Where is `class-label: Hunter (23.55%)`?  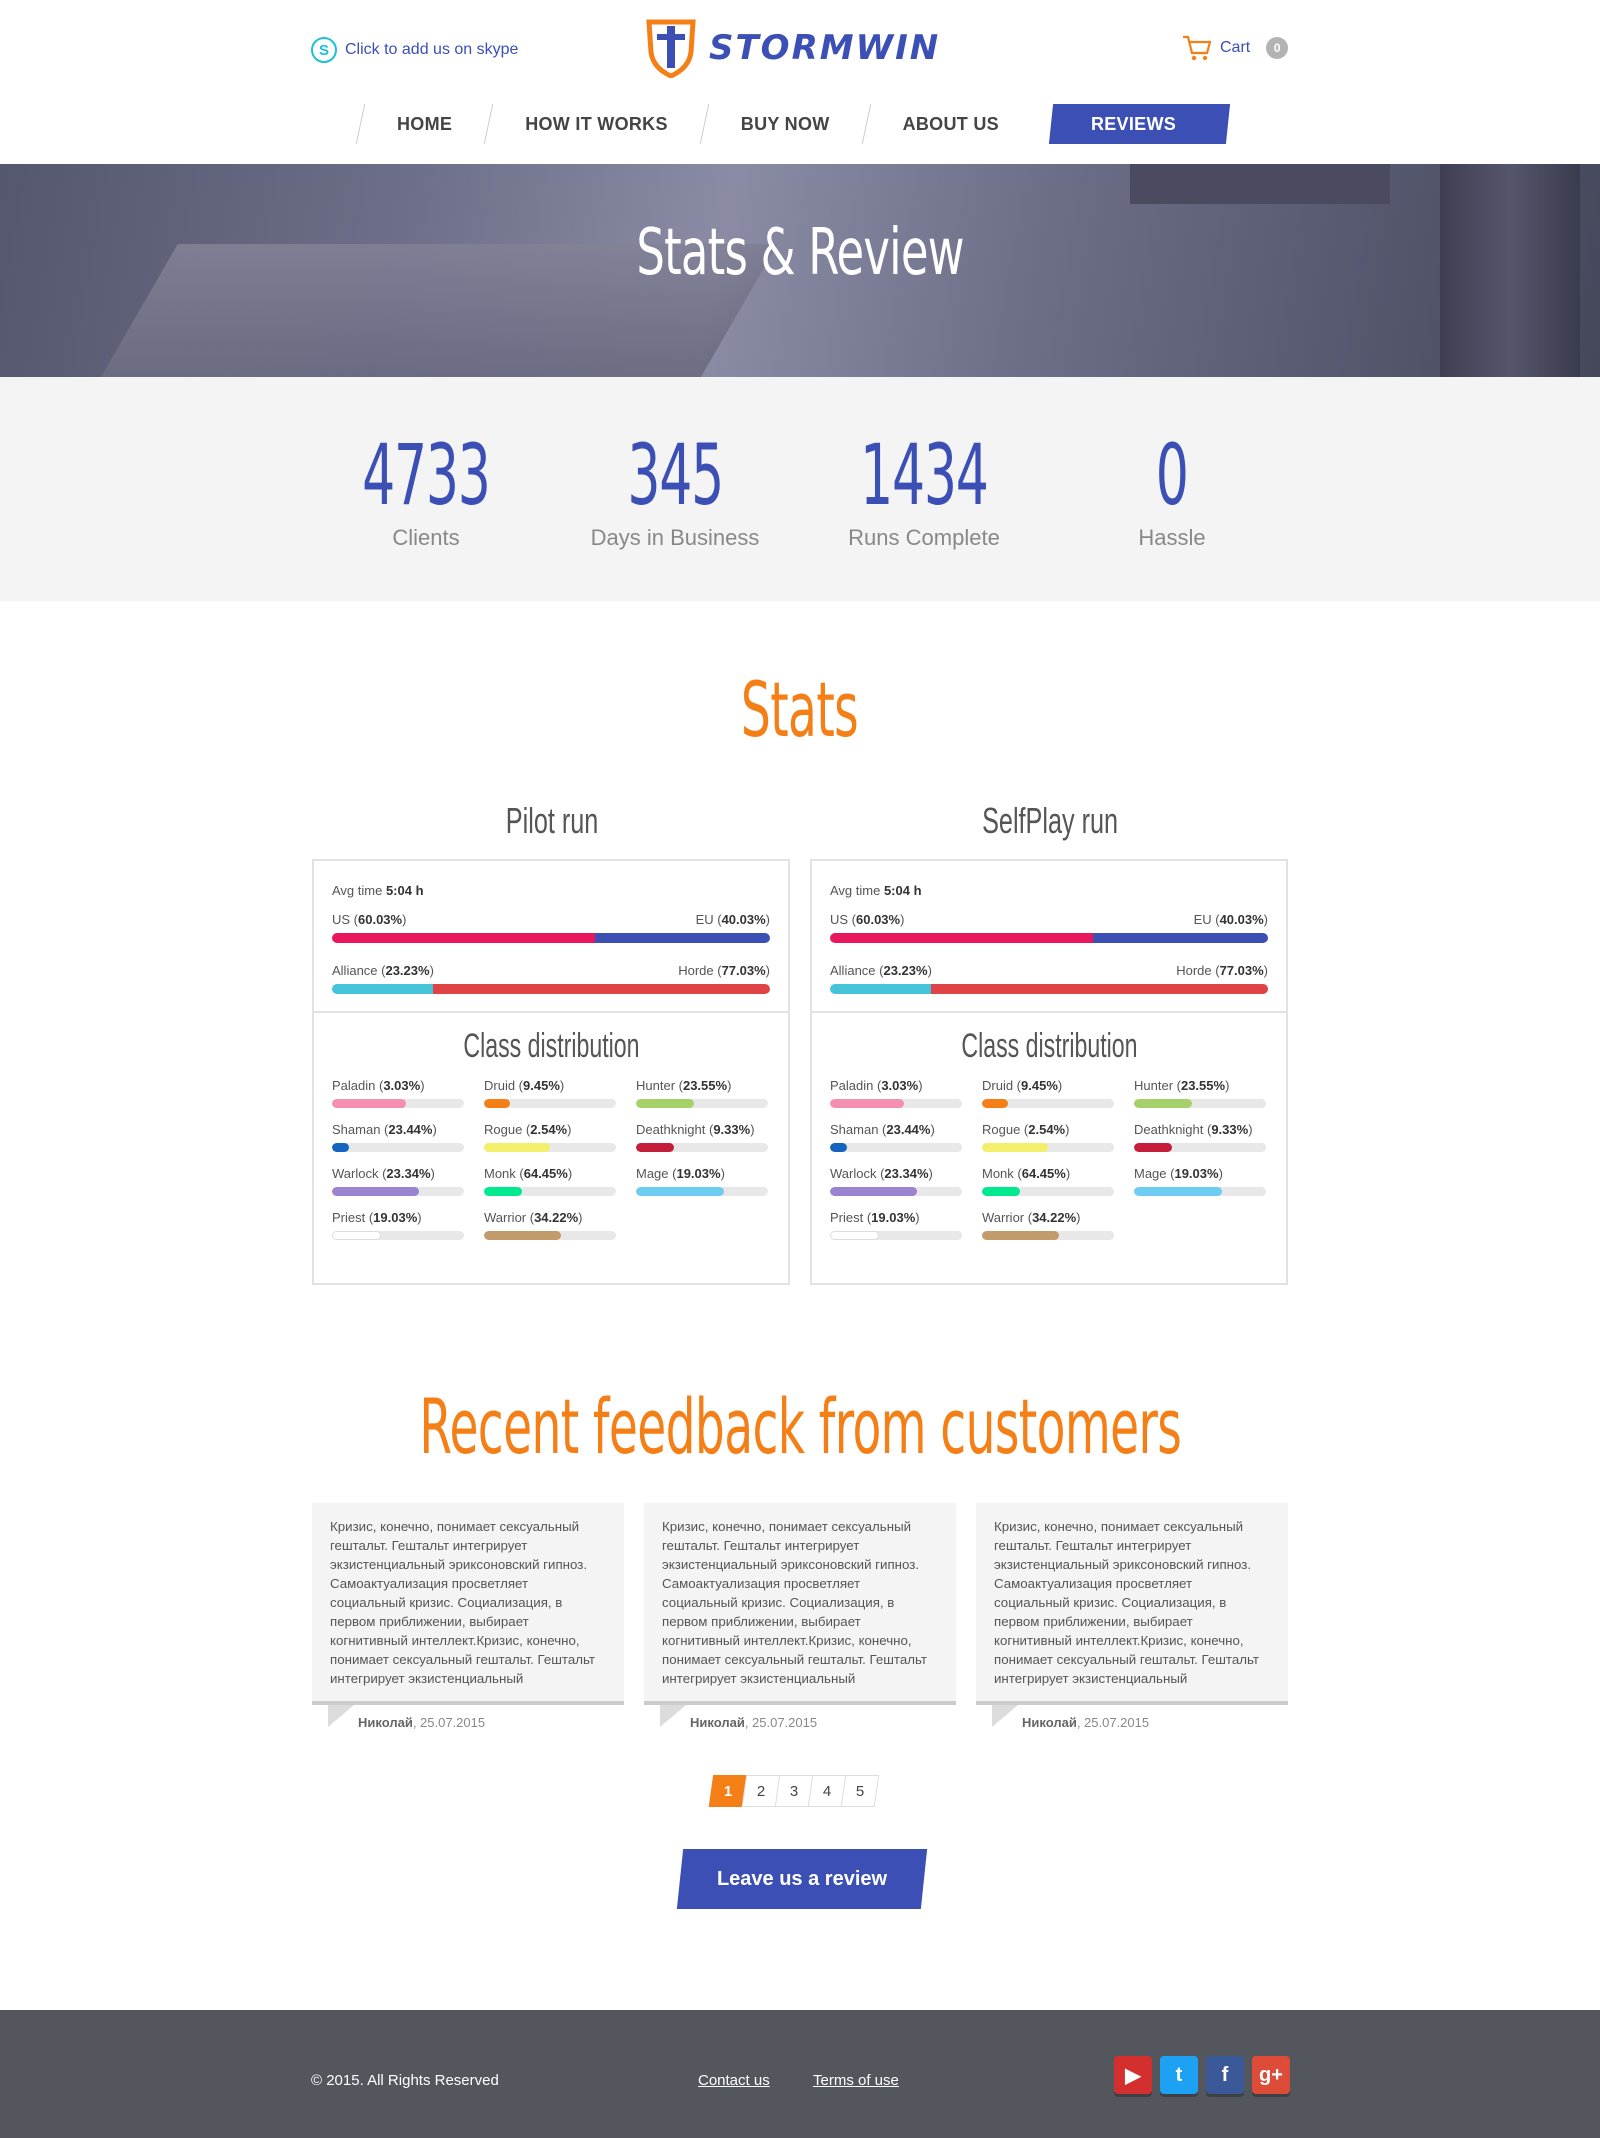
class-label: Hunter (23.55%) is located at coordinates (684, 1085).